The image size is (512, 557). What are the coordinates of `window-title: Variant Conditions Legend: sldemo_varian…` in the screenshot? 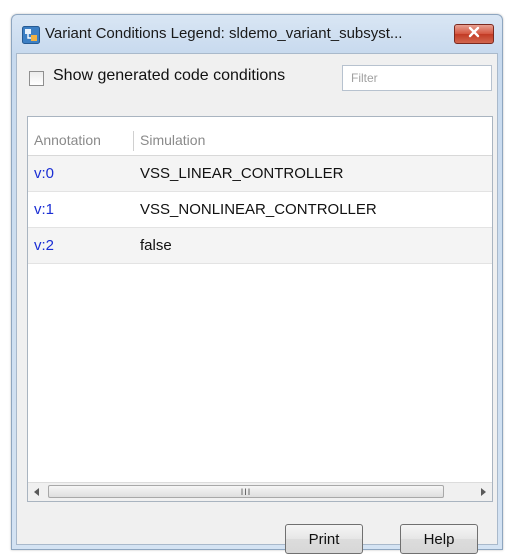 It's located at (224, 33).